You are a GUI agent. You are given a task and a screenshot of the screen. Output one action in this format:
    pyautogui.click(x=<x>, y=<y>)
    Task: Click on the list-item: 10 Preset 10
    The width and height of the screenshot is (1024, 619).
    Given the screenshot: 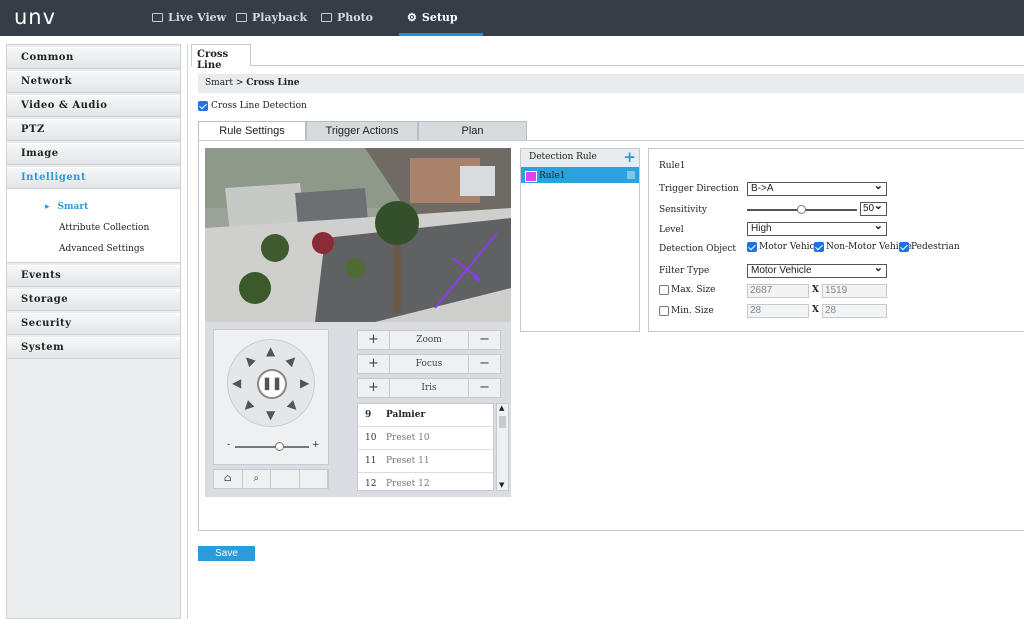 What is the action you would take?
    pyautogui.click(x=425, y=438)
    